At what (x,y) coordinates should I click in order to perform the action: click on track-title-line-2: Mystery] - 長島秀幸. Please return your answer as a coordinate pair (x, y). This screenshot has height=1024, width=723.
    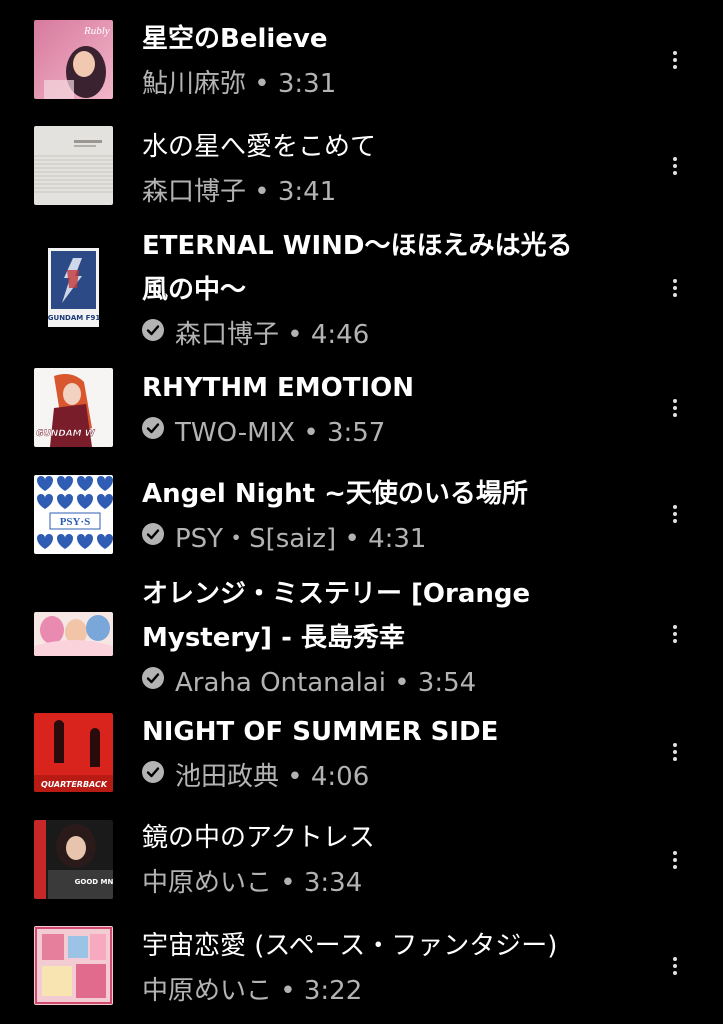
    Looking at the image, I should click on (273, 638).